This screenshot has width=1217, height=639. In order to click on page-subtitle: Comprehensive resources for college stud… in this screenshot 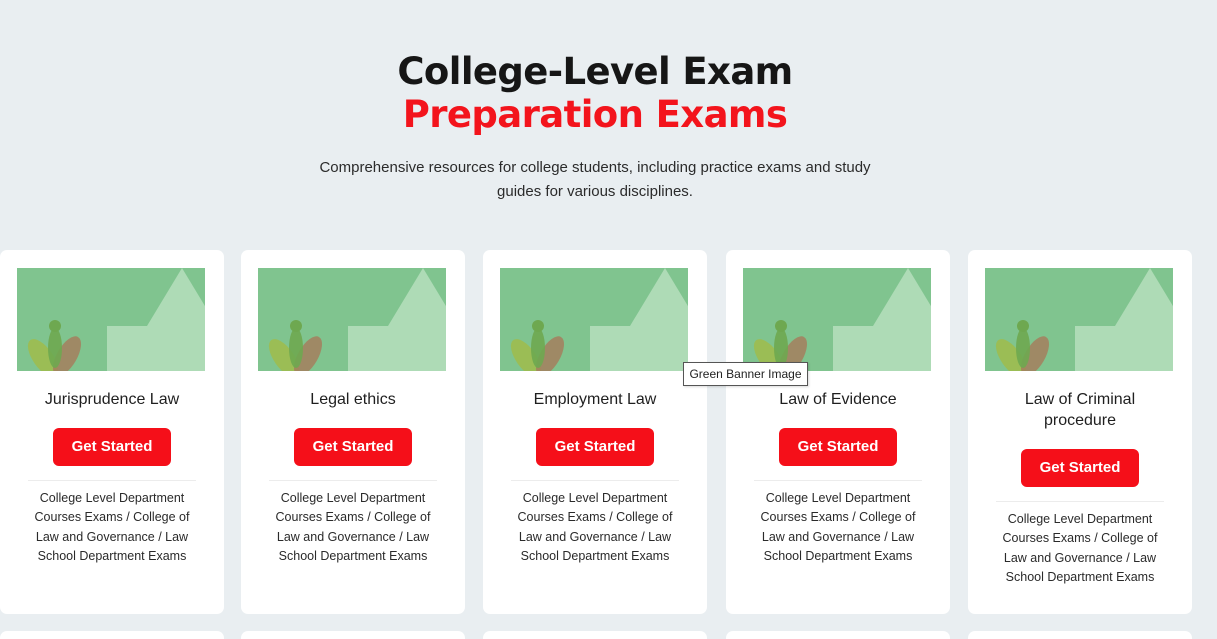, I will do `click(595, 179)`.